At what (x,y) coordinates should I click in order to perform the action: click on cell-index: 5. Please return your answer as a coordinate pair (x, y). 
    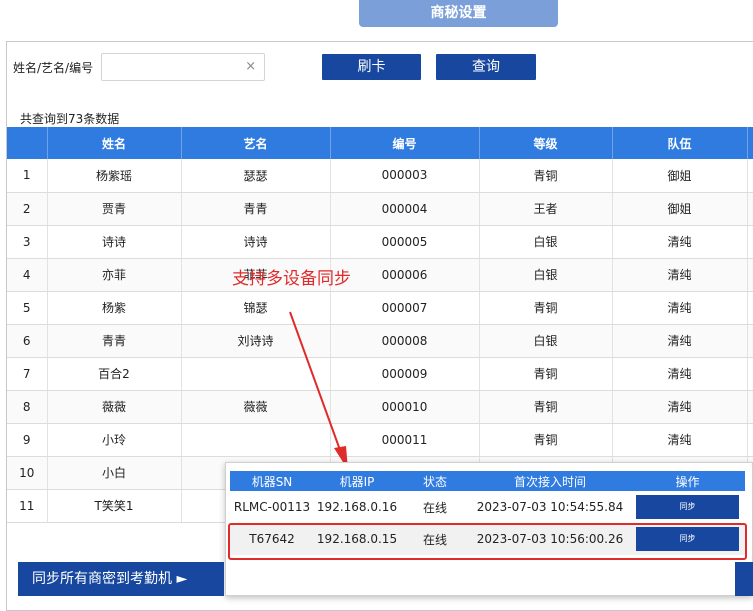
    Looking at the image, I should click on (27, 308).